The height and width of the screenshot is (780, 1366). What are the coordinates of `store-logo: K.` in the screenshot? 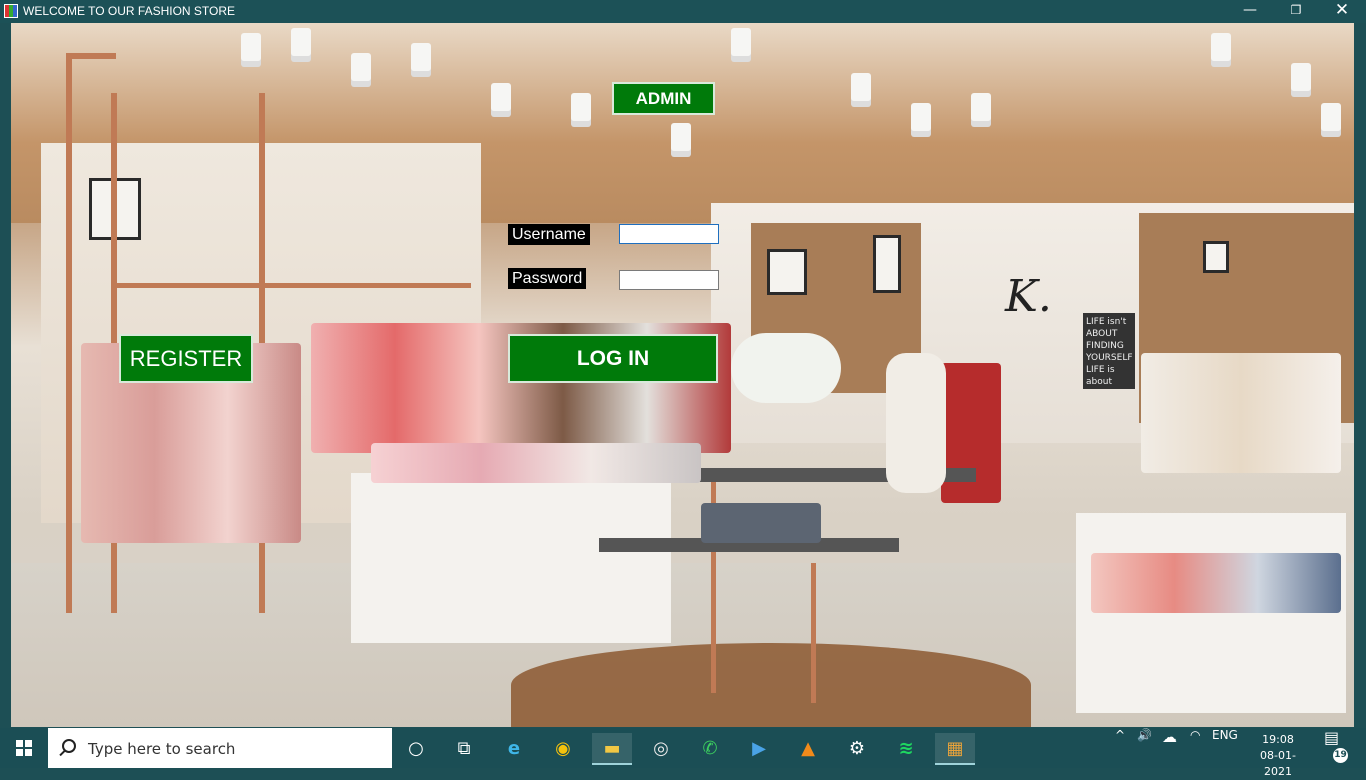 It's located at (1028, 296).